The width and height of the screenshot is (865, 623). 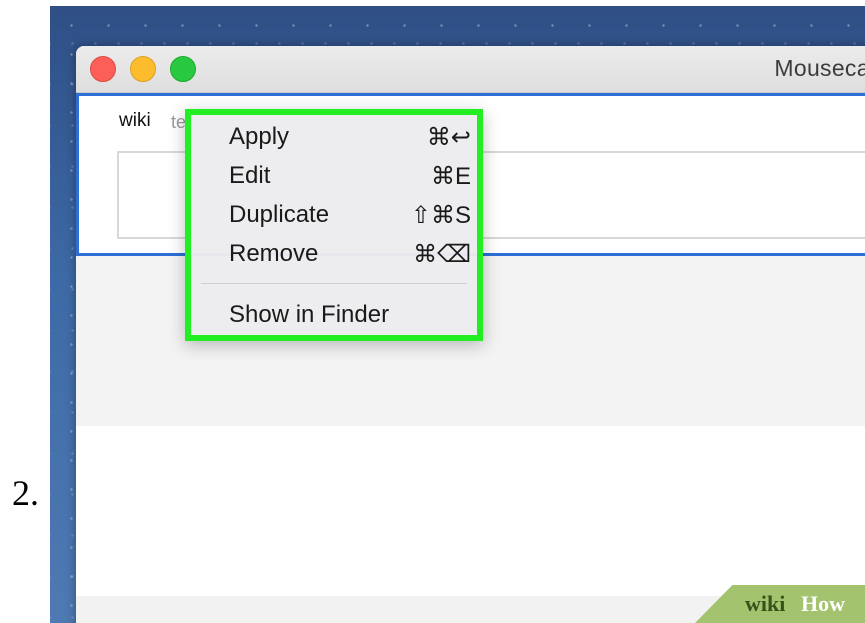 I want to click on menu-item-show-in-finder: Show in Finder, so click(x=334, y=316).